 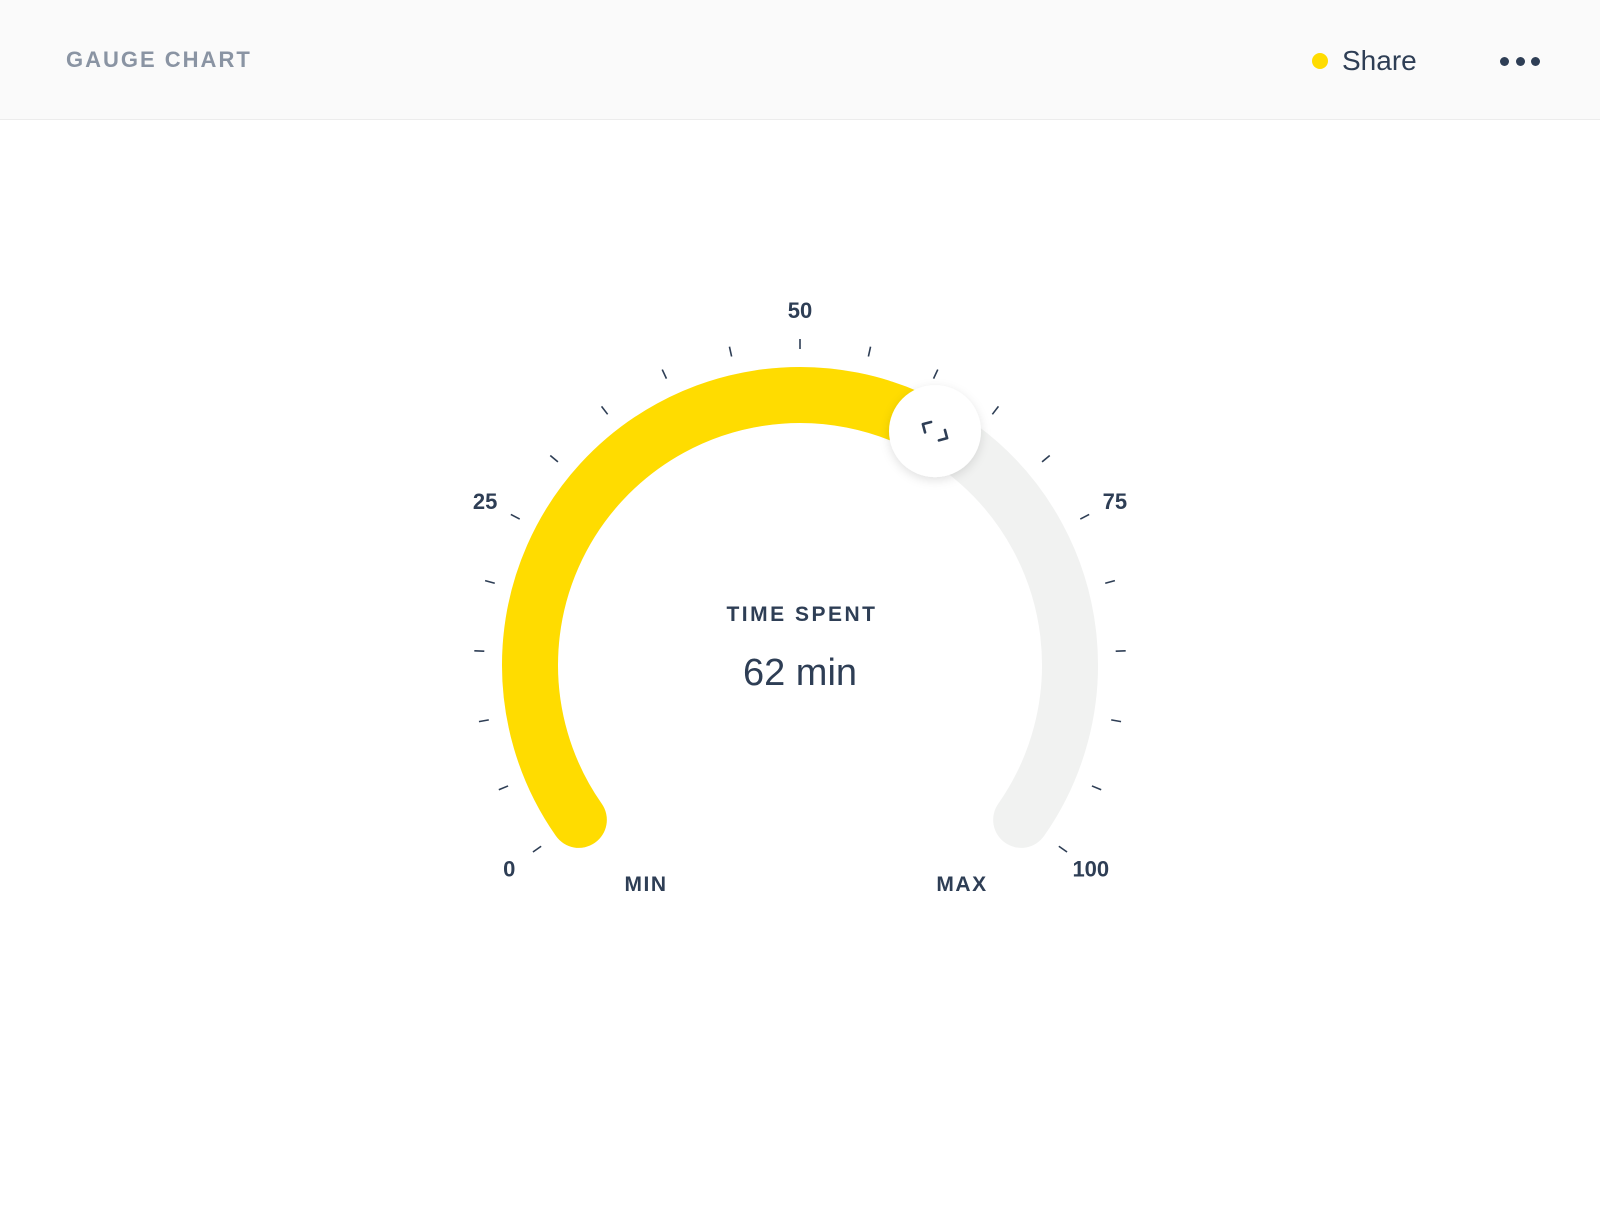 What do you see at coordinates (1090, 869) in the screenshot?
I see `gauge-tick-label: 100` at bounding box center [1090, 869].